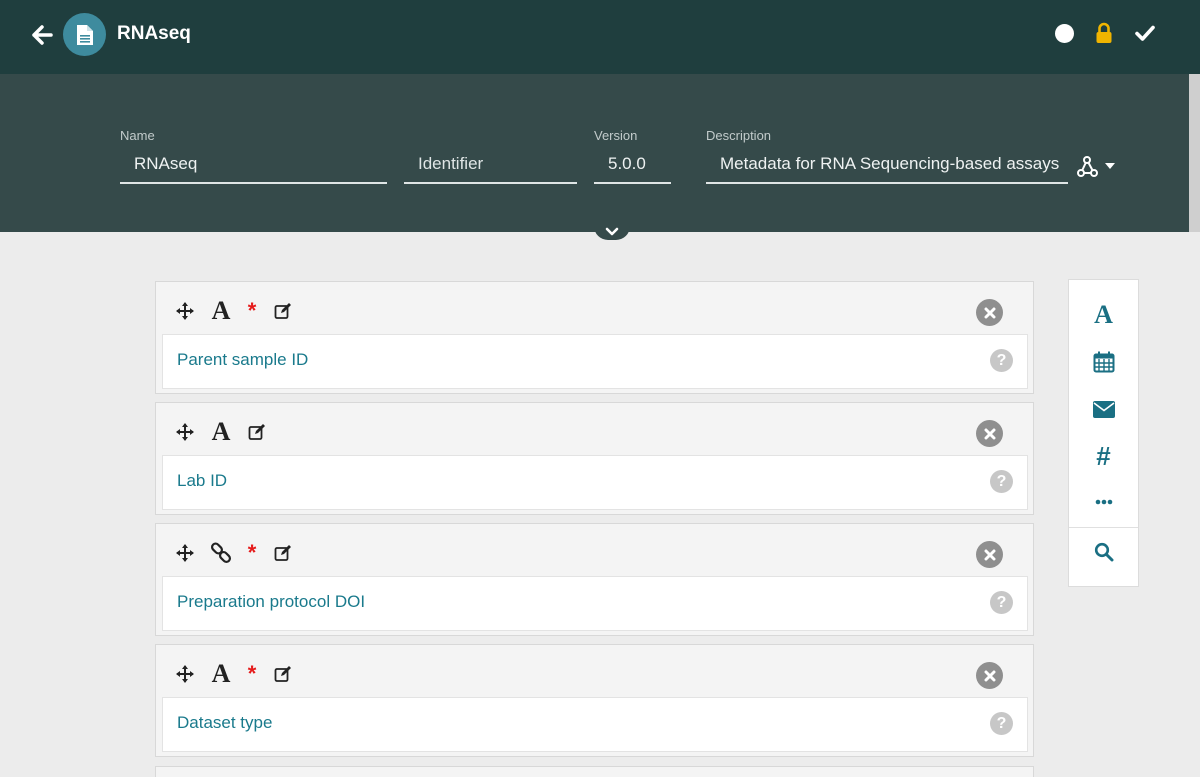 The image size is (1200, 777). What do you see at coordinates (595, 603) in the screenshot?
I see `field-body: Preparation protocol DOI ?` at bounding box center [595, 603].